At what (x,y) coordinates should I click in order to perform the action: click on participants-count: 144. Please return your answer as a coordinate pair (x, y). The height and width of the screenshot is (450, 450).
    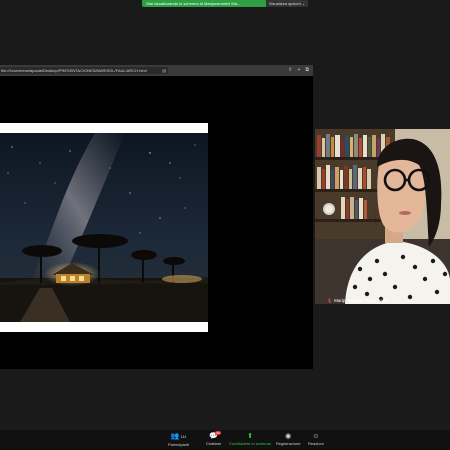
    Looking at the image, I should click on (183, 437).